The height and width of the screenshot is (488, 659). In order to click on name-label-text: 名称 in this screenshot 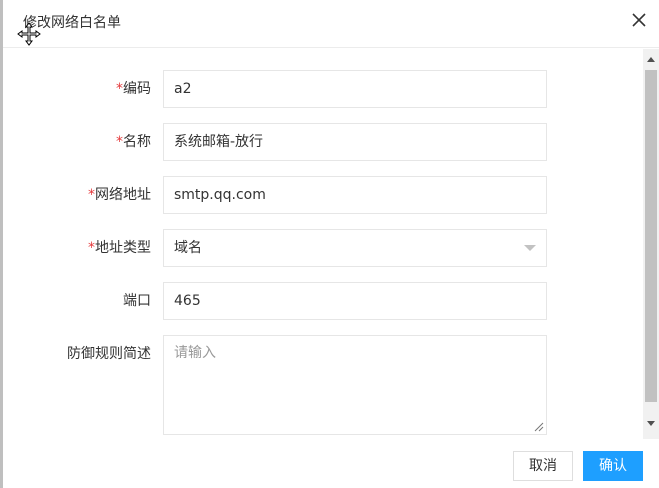, I will do `click(137, 142)`.